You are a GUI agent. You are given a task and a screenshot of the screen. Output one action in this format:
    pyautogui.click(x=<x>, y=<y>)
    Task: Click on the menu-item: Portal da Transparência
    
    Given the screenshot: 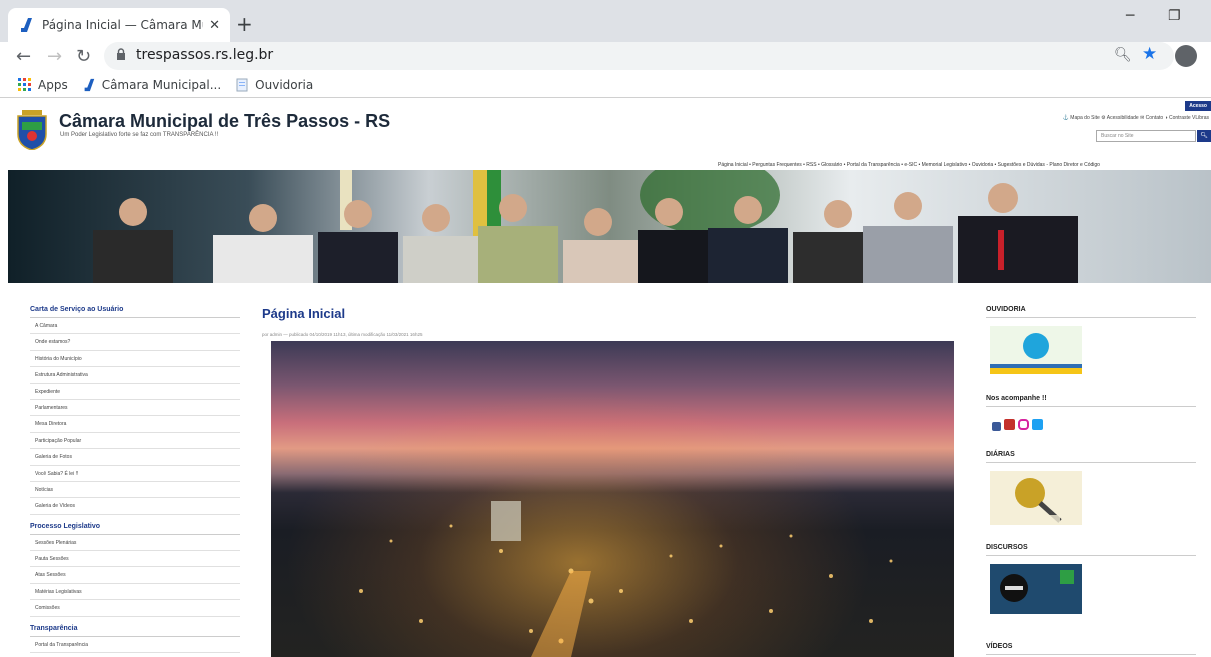 What is the action you would take?
    pyautogui.click(x=135, y=645)
    